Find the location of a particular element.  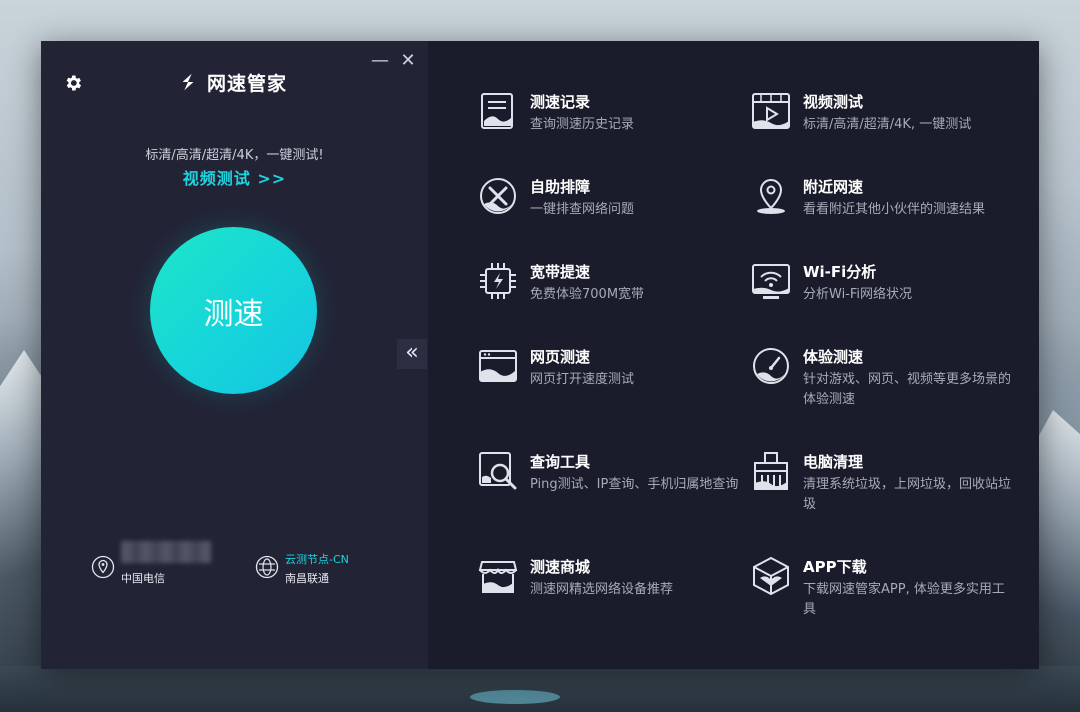

feature-webpage-speed: 网页测速 网页打开速度测试 is located at coordinates (613, 371).